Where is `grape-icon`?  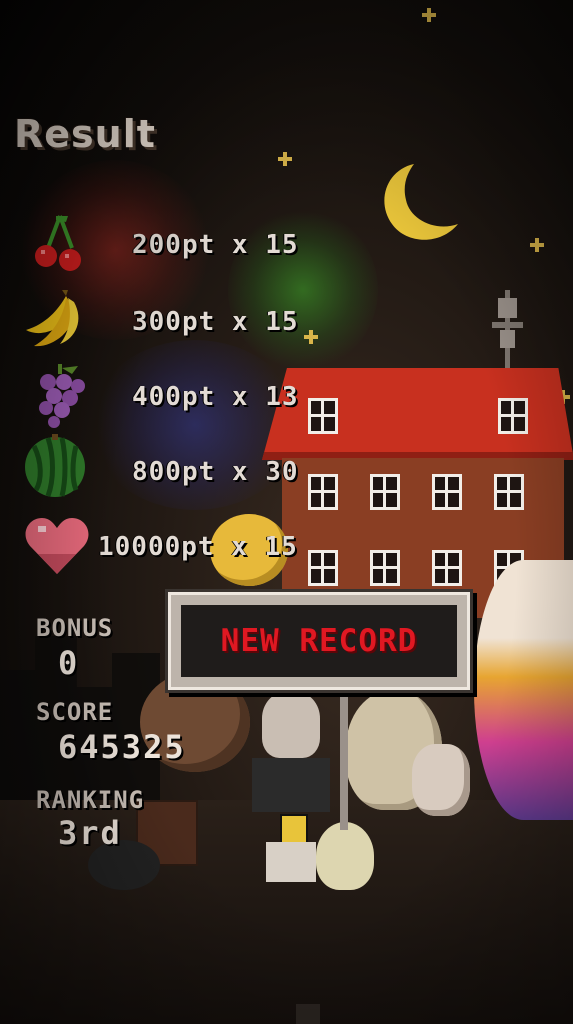
grape-icon is located at coordinates (62, 396).